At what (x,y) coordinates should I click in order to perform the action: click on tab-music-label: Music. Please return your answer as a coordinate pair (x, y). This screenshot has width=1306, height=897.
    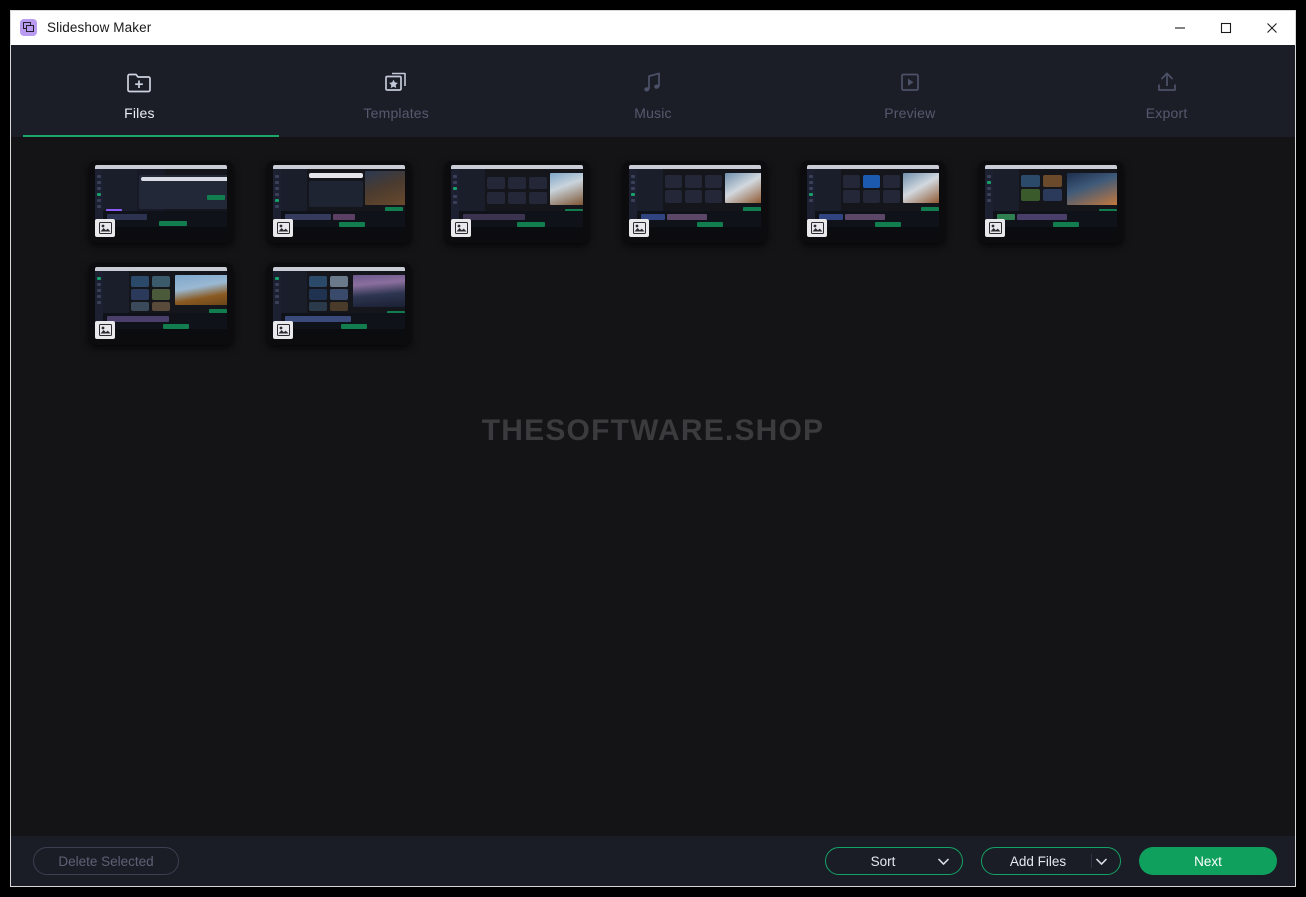
    Looking at the image, I should click on (653, 113).